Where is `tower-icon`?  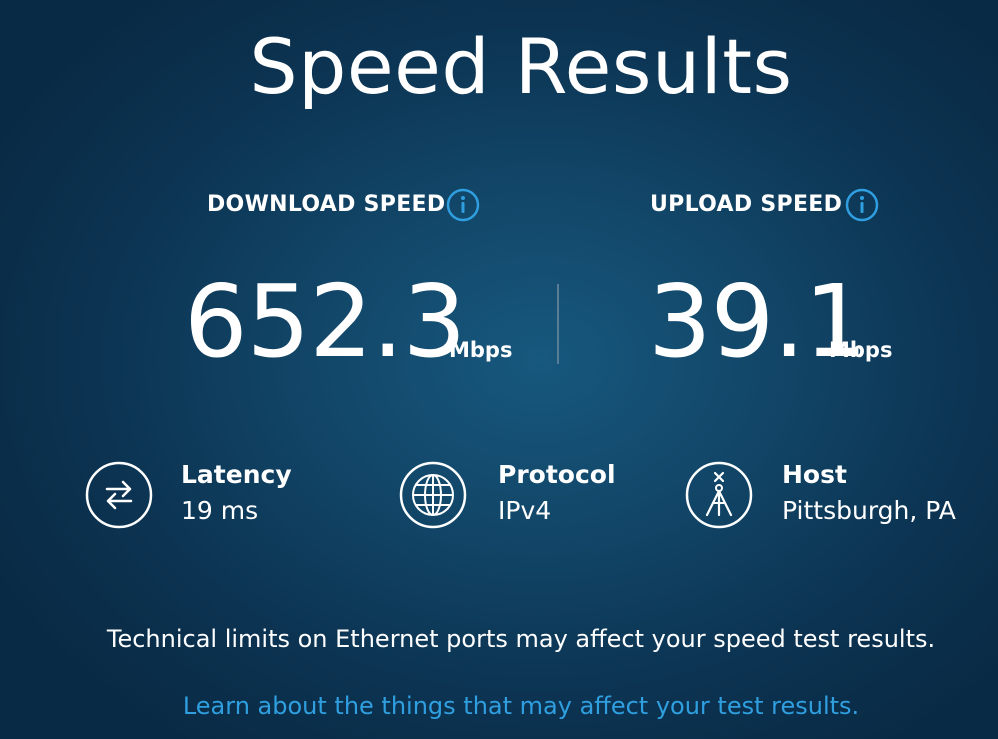
tower-icon is located at coordinates (719, 495).